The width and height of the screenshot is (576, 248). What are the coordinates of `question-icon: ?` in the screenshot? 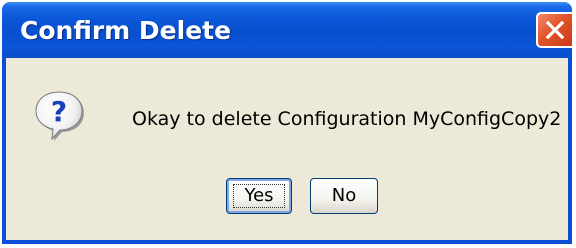 It's located at (59, 116).